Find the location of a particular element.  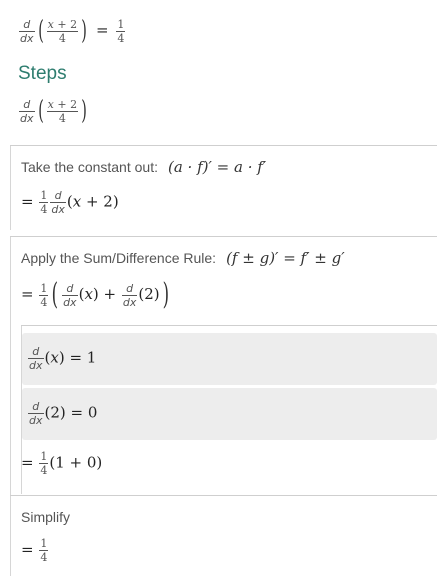

final-result: = 14 is located at coordinates (35, 550).